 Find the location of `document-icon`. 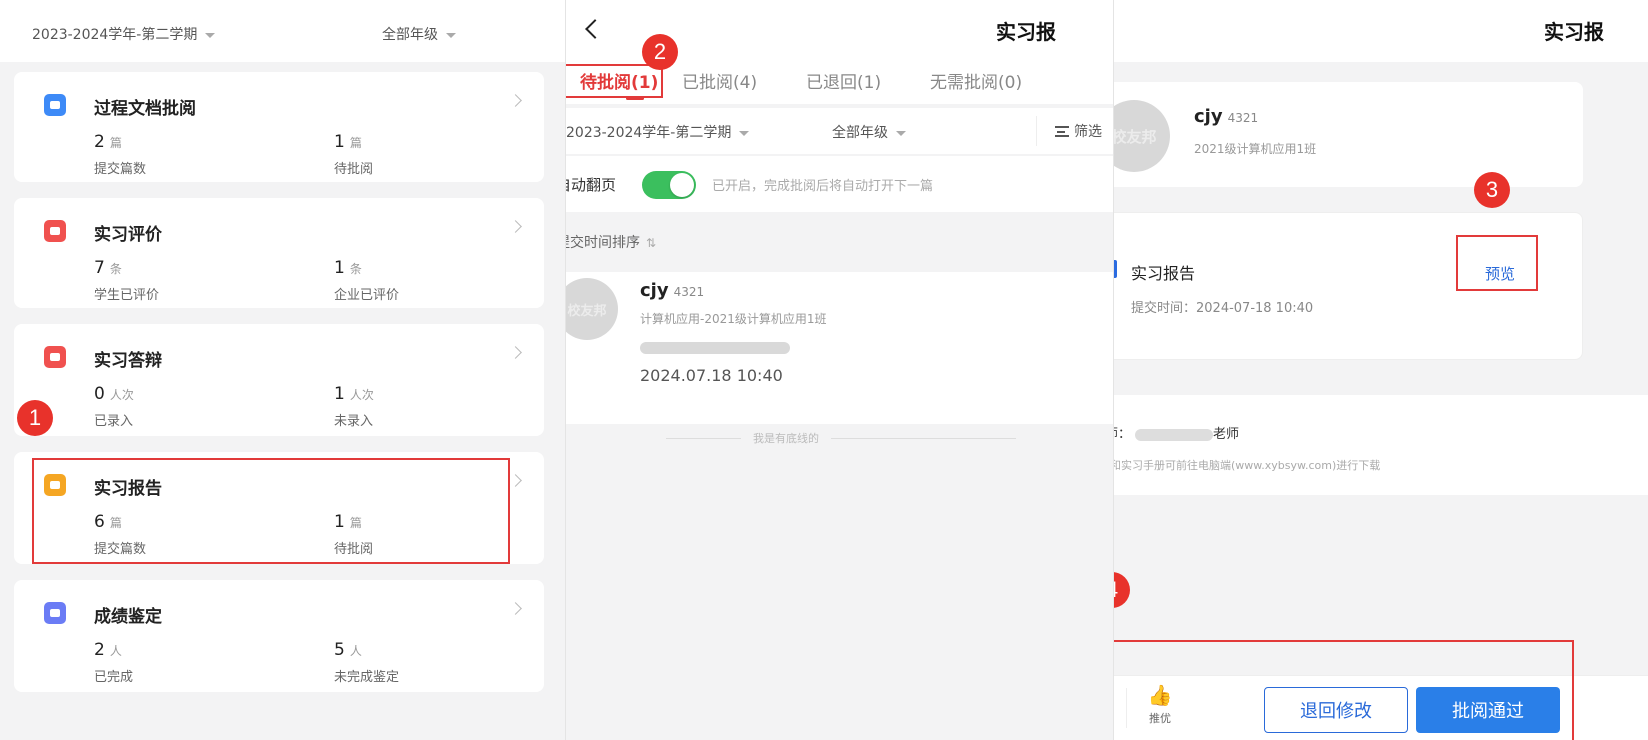

document-icon is located at coordinates (55, 105).